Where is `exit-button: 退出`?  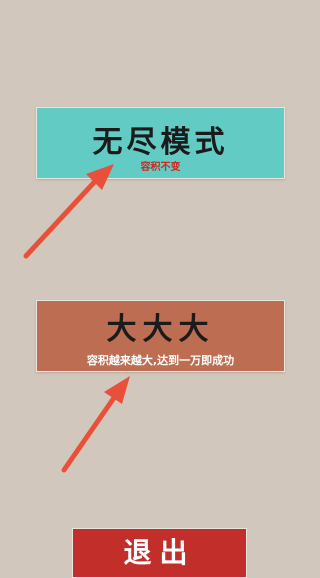
exit-button: 退出 is located at coordinates (159, 553).